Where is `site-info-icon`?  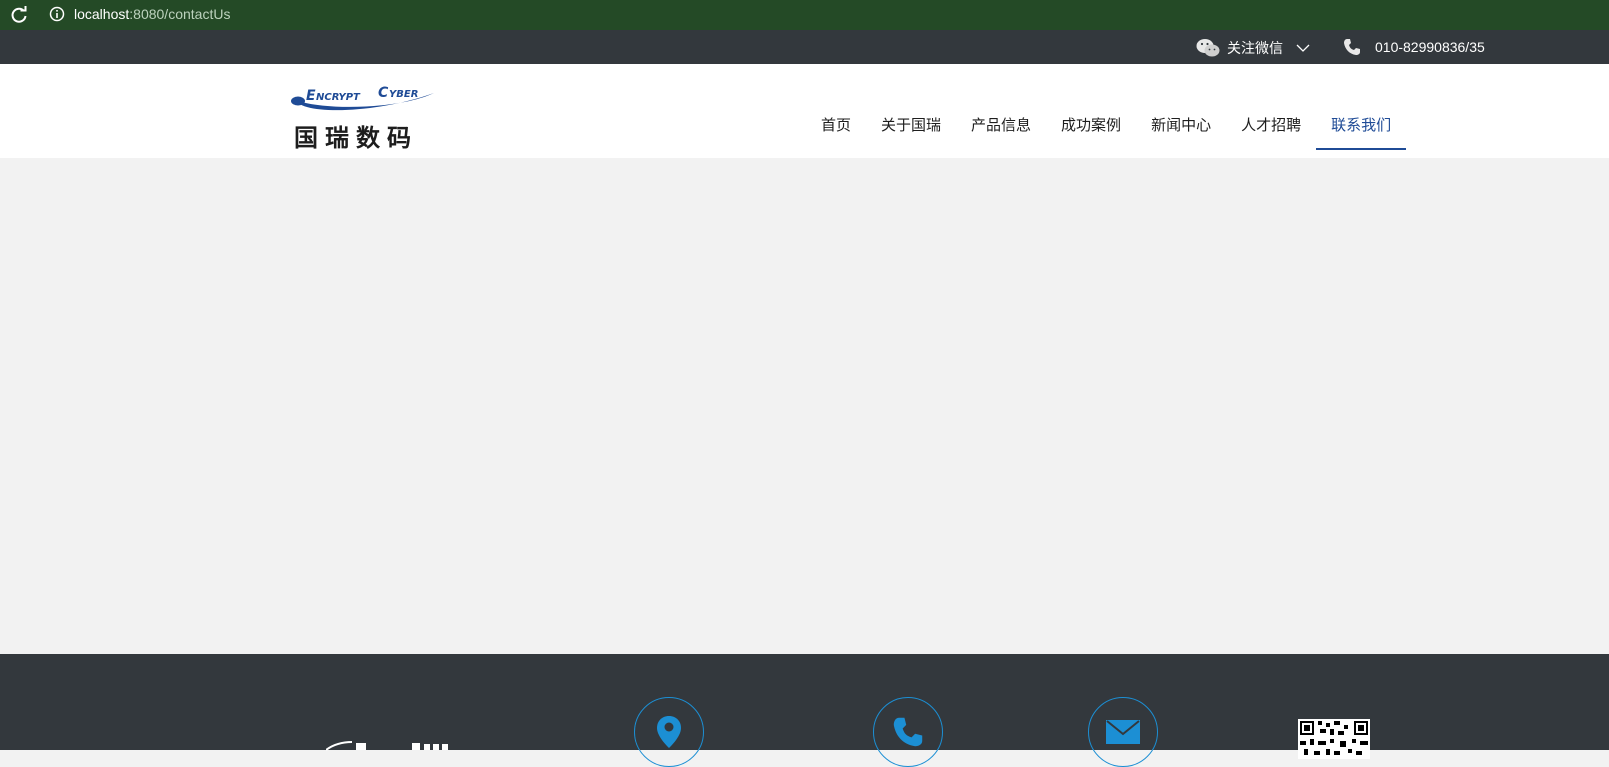
site-info-icon is located at coordinates (57, 14).